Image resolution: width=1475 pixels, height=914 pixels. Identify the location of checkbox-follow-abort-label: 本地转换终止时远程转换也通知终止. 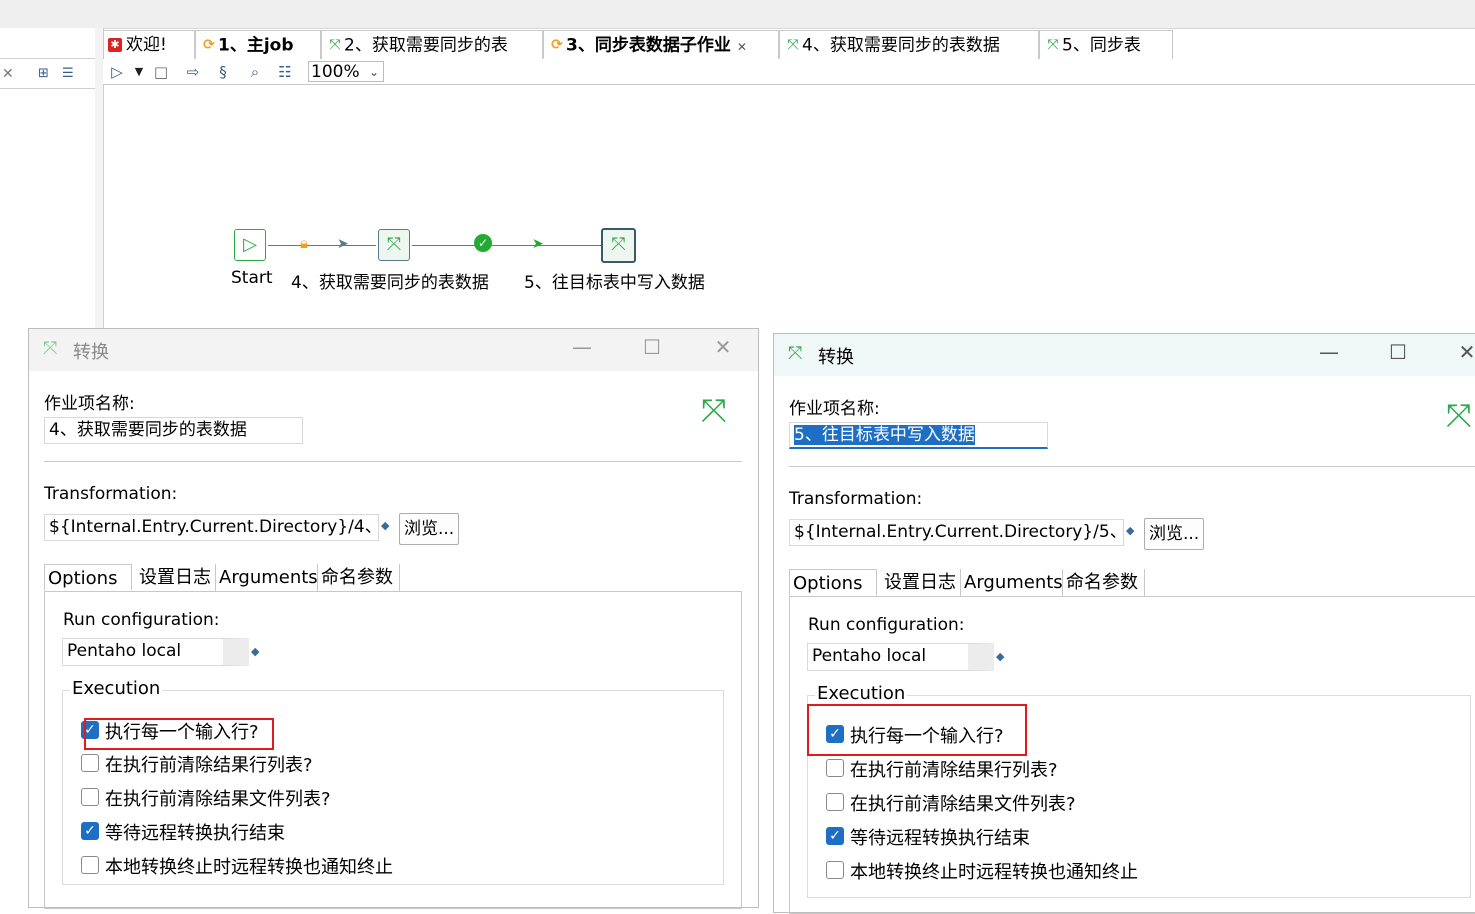
(994, 872).